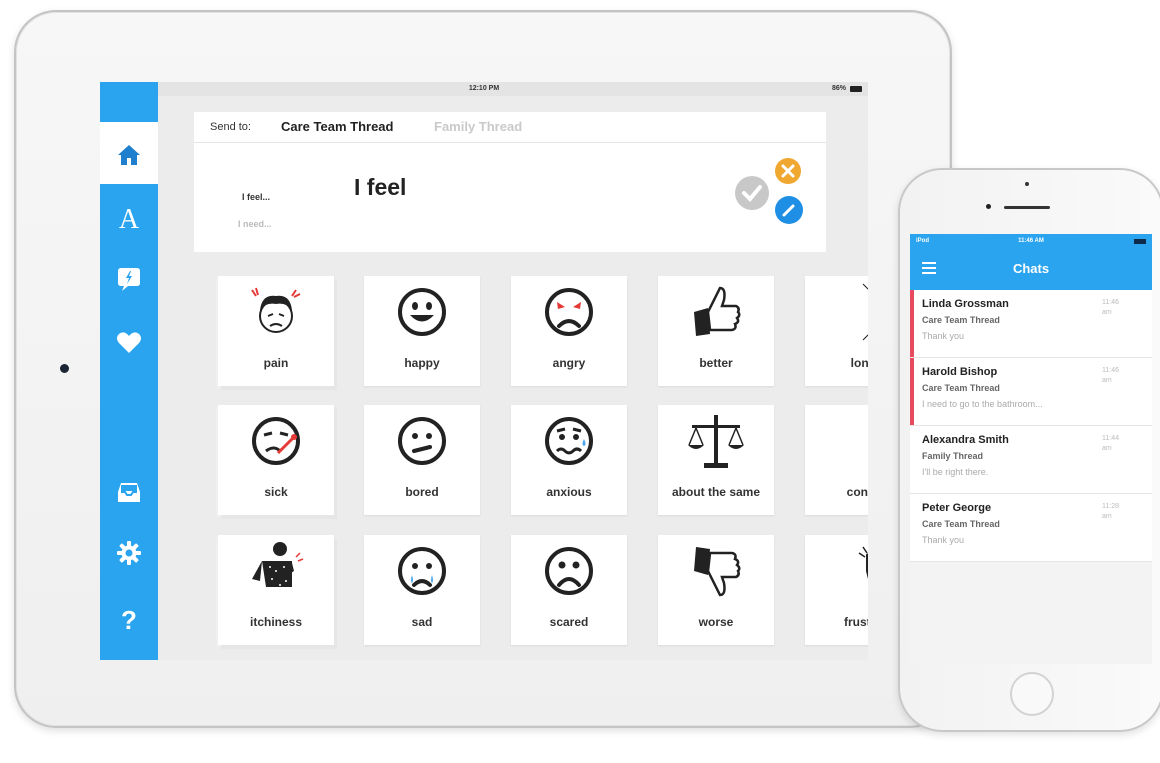  I want to click on inbox-icon, so click(129, 492).